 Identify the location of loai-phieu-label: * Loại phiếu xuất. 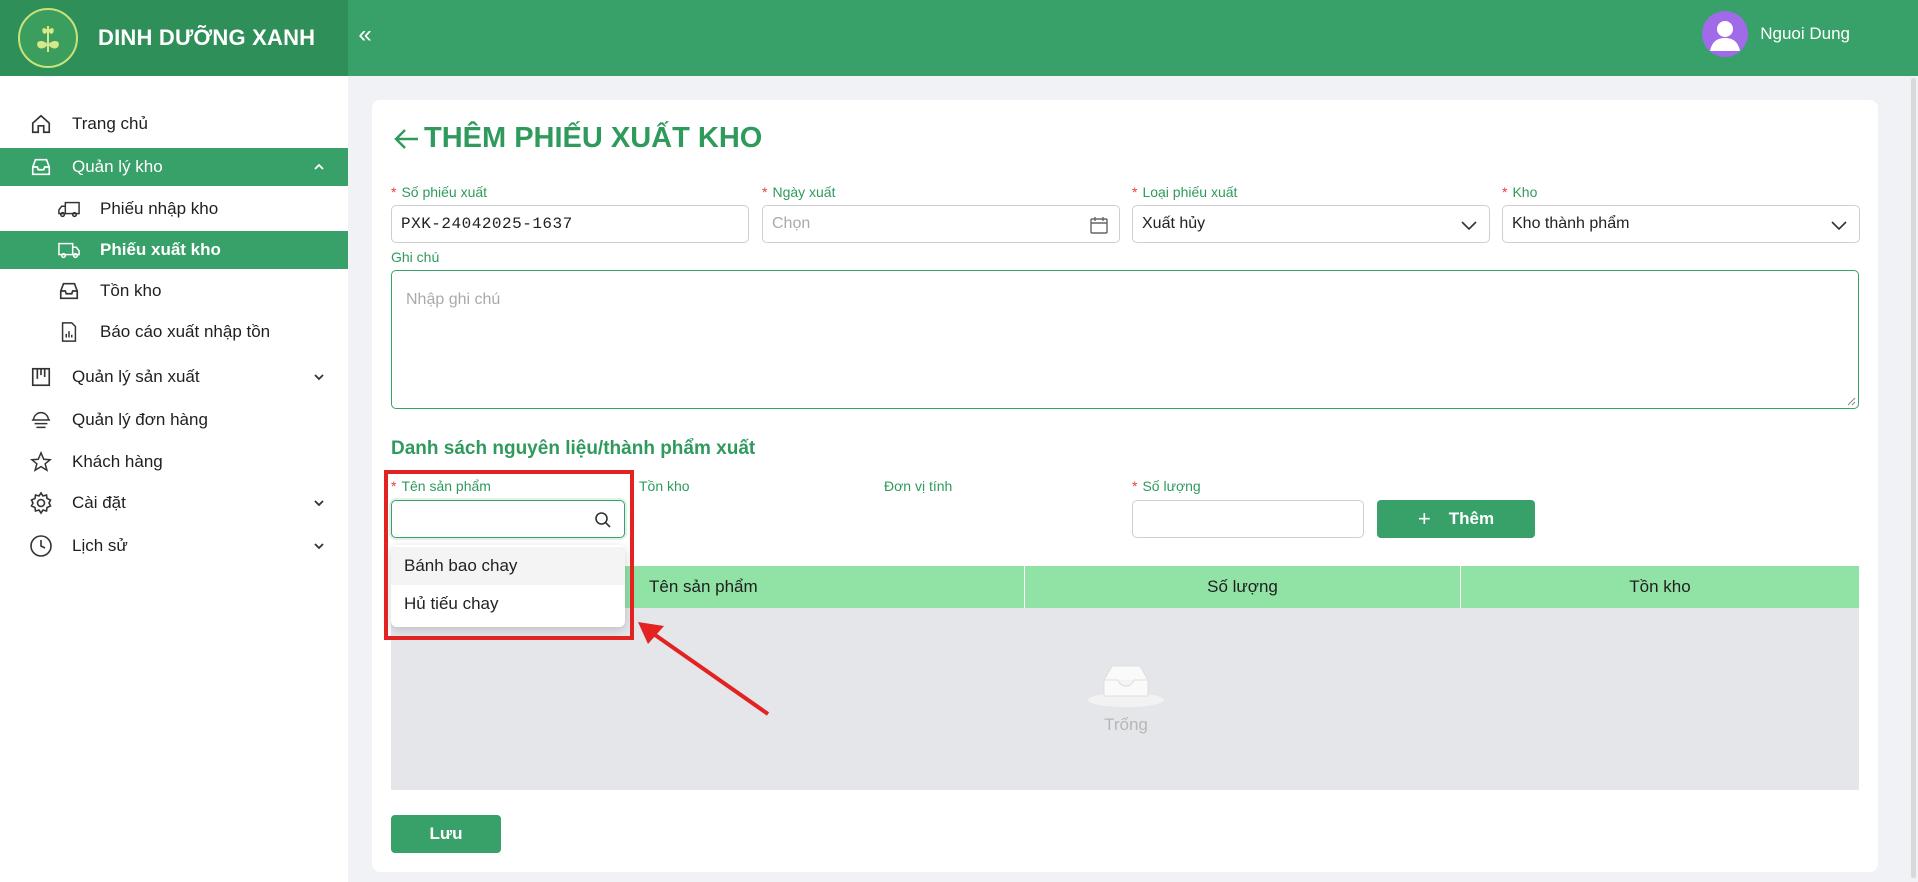
(1185, 192).